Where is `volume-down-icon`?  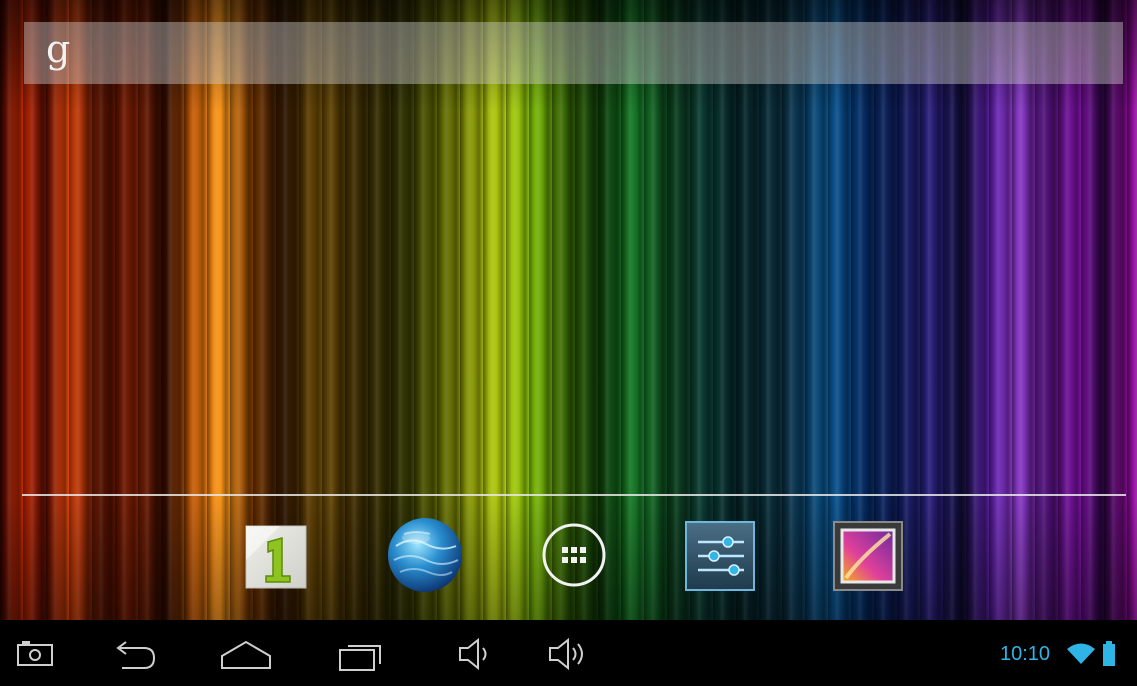
volume-down-icon is located at coordinates (476, 654).